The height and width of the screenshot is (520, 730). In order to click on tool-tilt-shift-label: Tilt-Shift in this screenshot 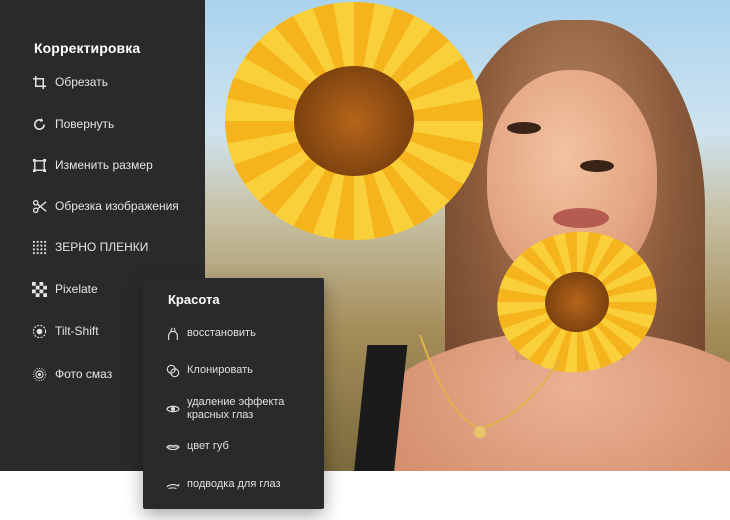, I will do `click(77, 331)`.